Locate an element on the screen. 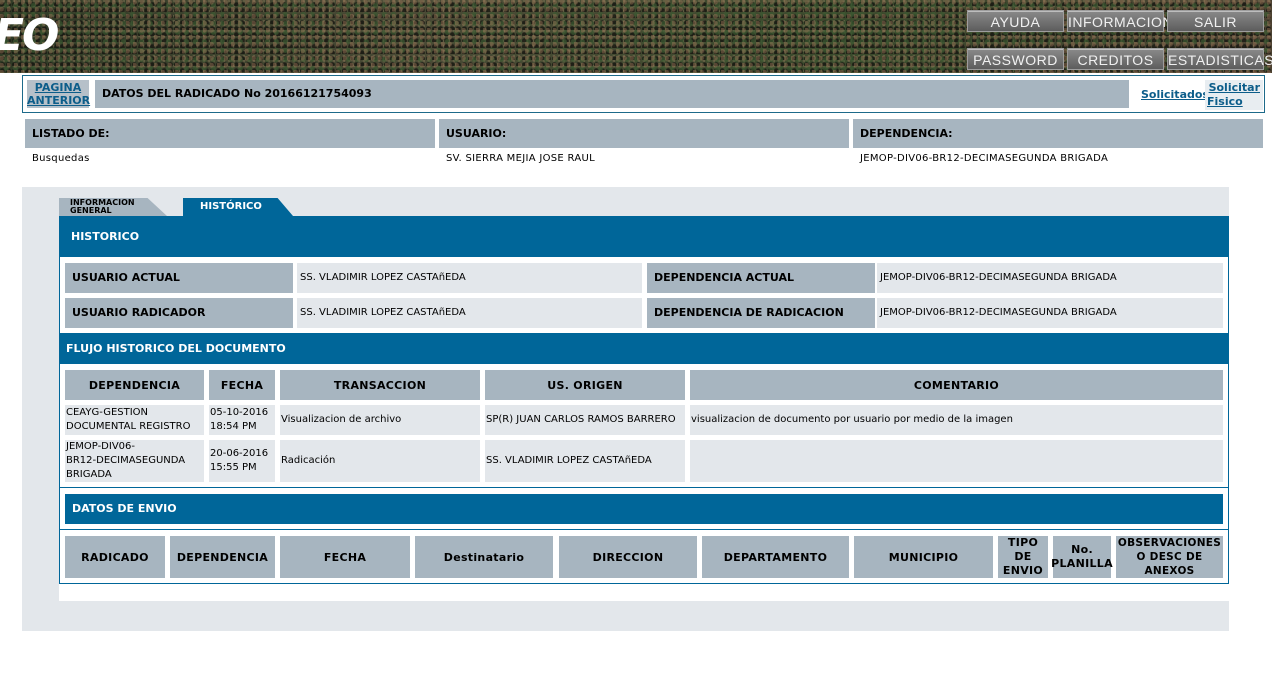 This screenshot has height=682, width=1272. envio-col-destinatario: Destinatario is located at coordinates (484, 557).